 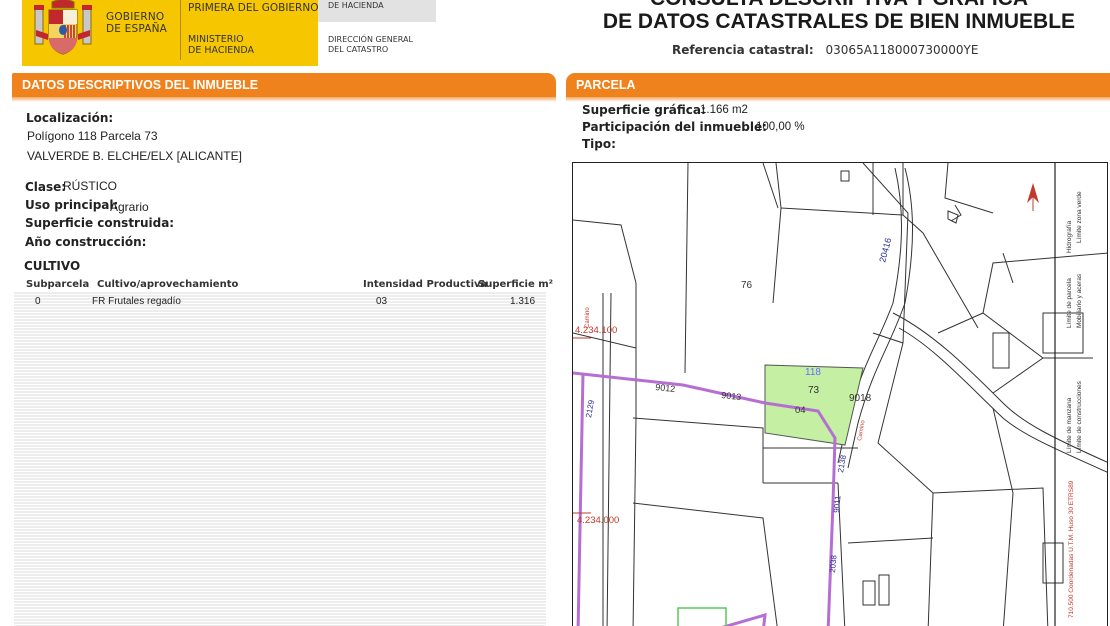 What do you see at coordinates (838, 87) in the screenshot?
I see `section-header-parcela: PARCELA` at bounding box center [838, 87].